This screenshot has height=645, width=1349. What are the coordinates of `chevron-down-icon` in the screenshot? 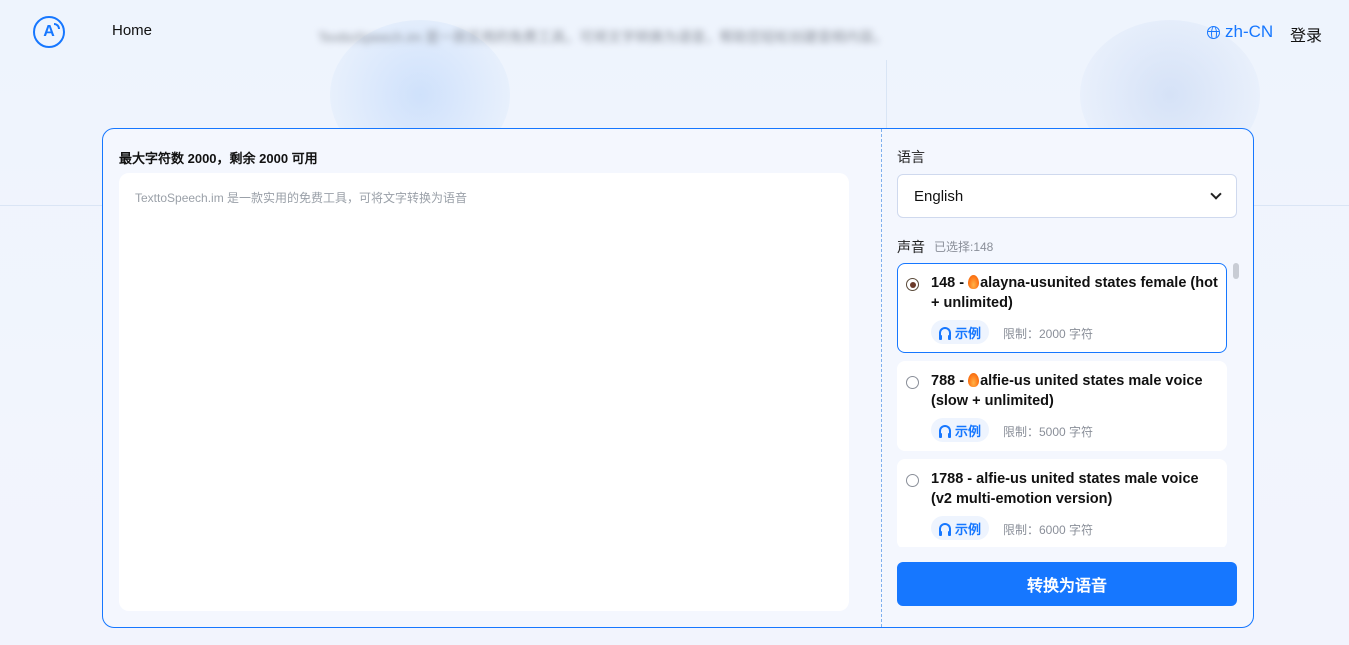 It's located at (1216, 194).